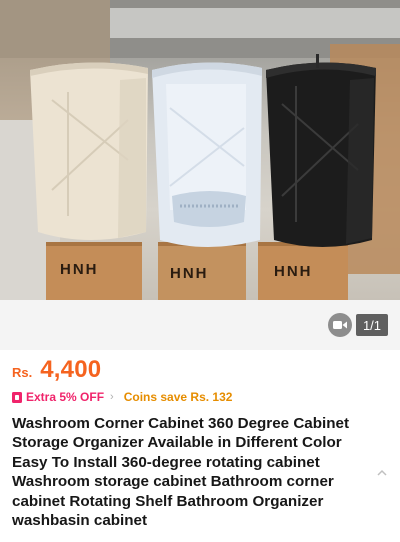 This screenshot has width=400, height=542. Describe the element at coordinates (79, 269) in the screenshot. I see `brand-mark-1: HNH` at that location.